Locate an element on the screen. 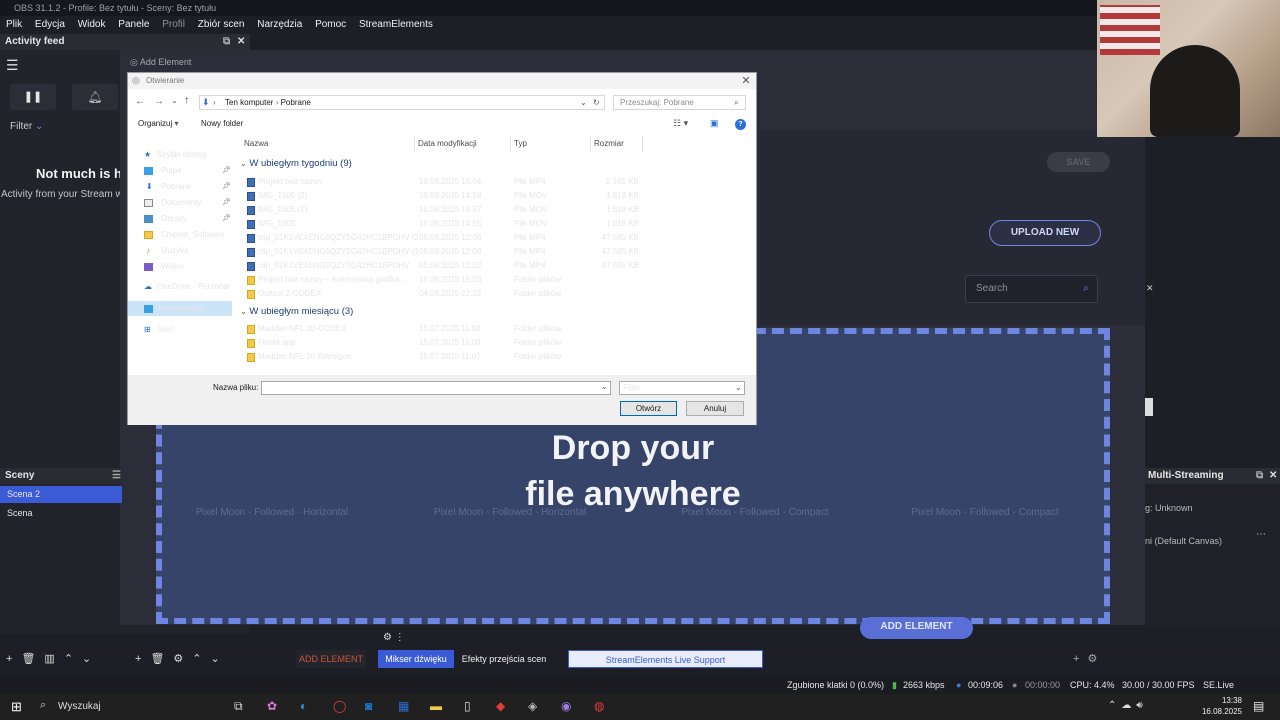 The width and height of the screenshot is (1280, 720). column-type: Typ is located at coordinates (520, 143).